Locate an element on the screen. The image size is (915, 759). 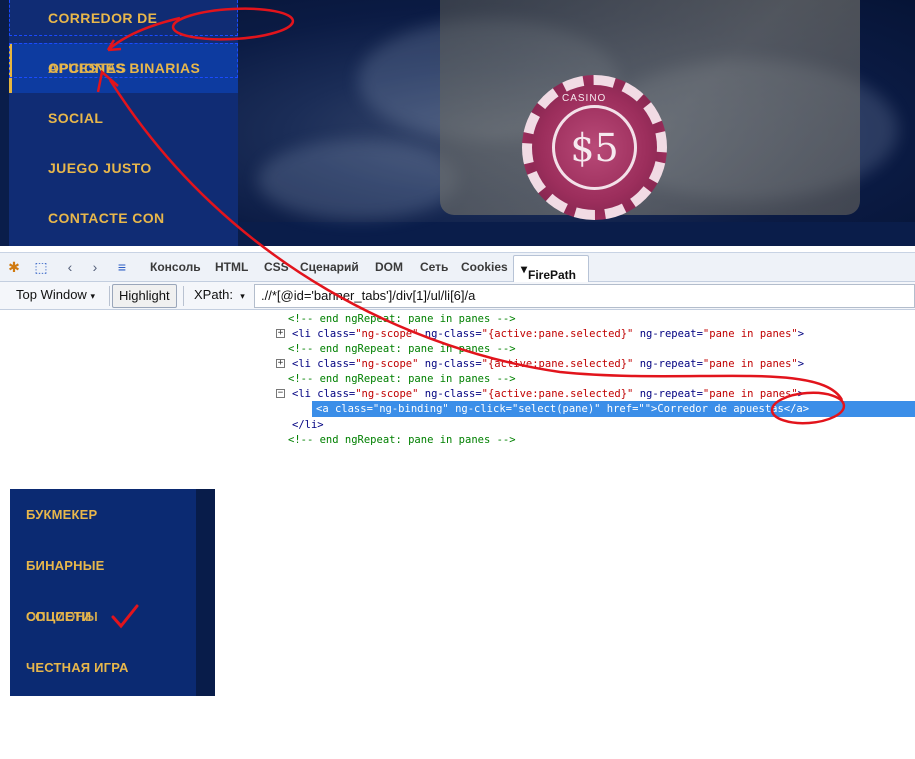
inspect-icon: ⬚ is located at coordinates (41, 267).